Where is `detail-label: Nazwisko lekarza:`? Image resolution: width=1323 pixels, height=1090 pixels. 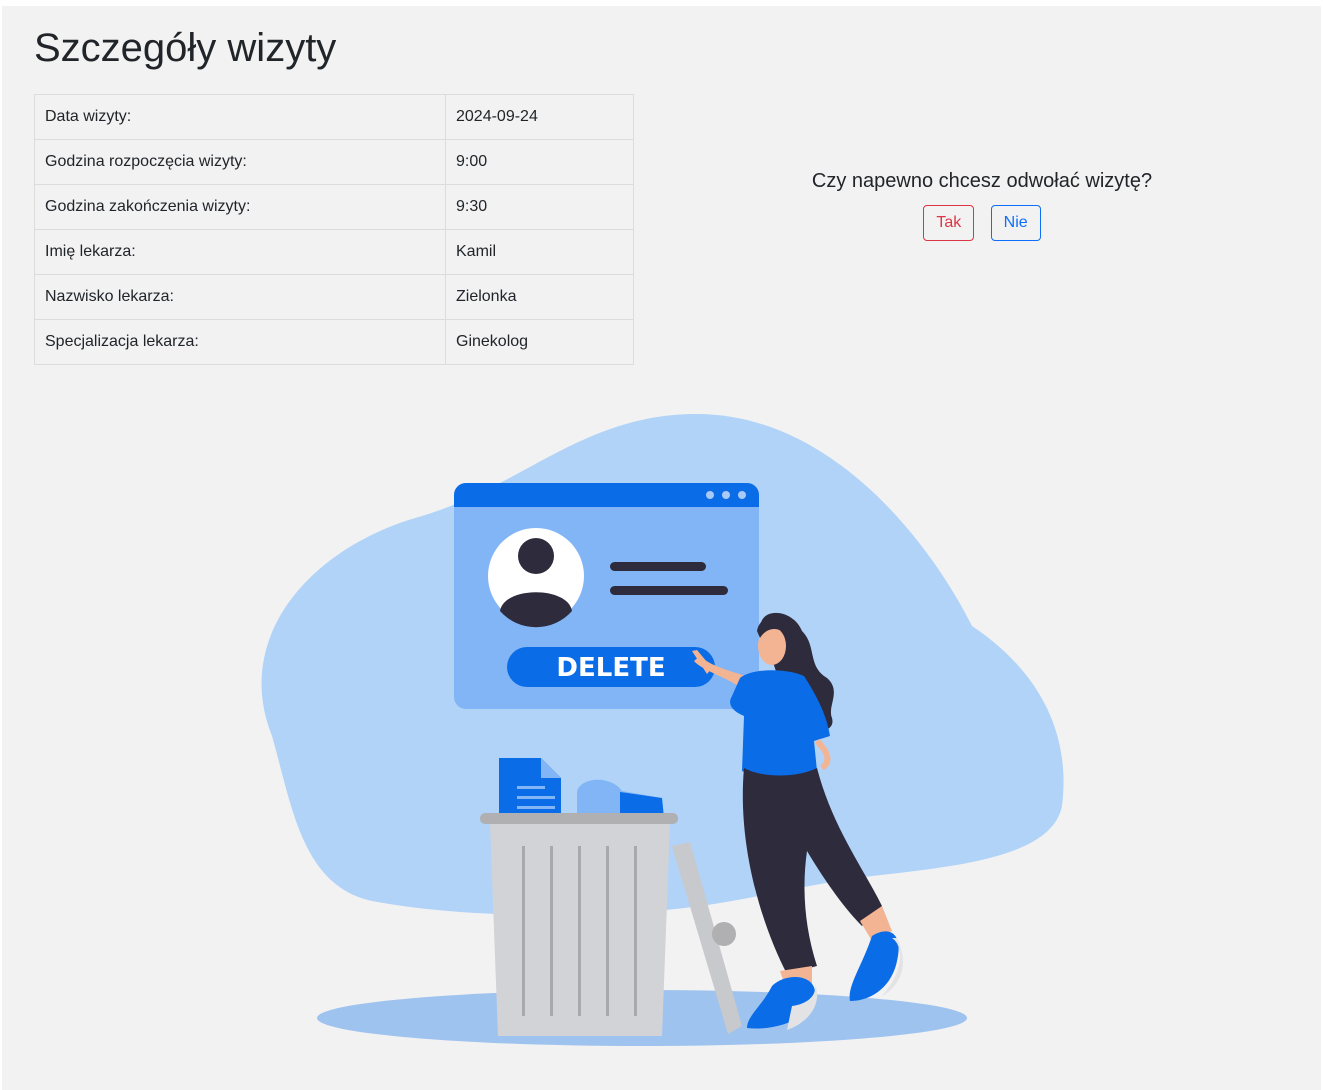
detail-label: Nazwisko lekarza: is located at coordinates (240, 297).